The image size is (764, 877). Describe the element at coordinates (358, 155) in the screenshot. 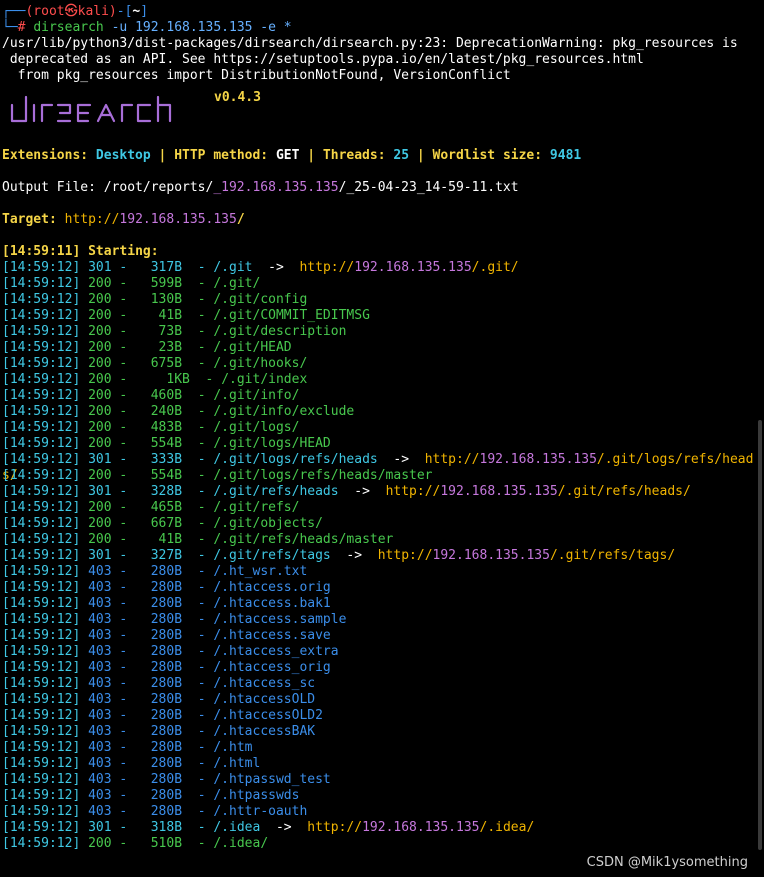

I see `threads-label: Threads:` at that location.